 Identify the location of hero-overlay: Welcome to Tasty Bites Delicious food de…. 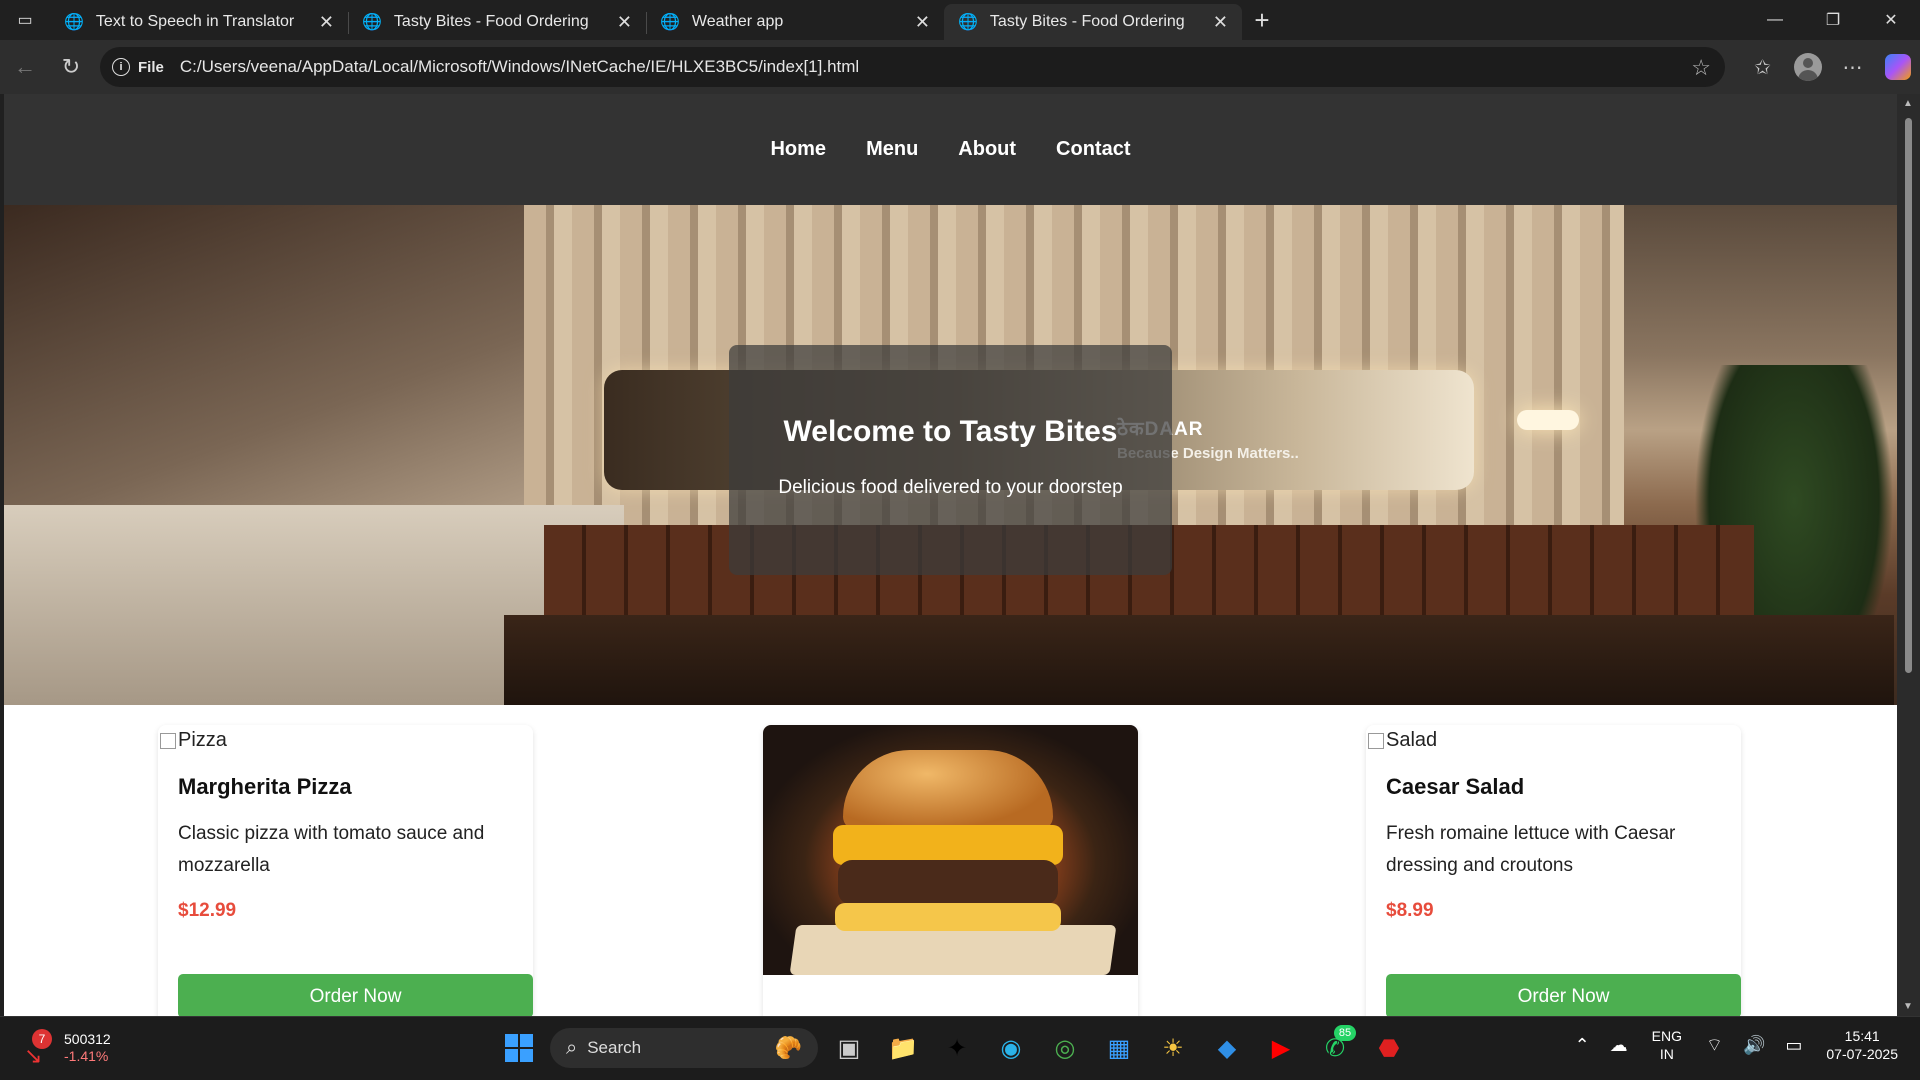
(950, 460).